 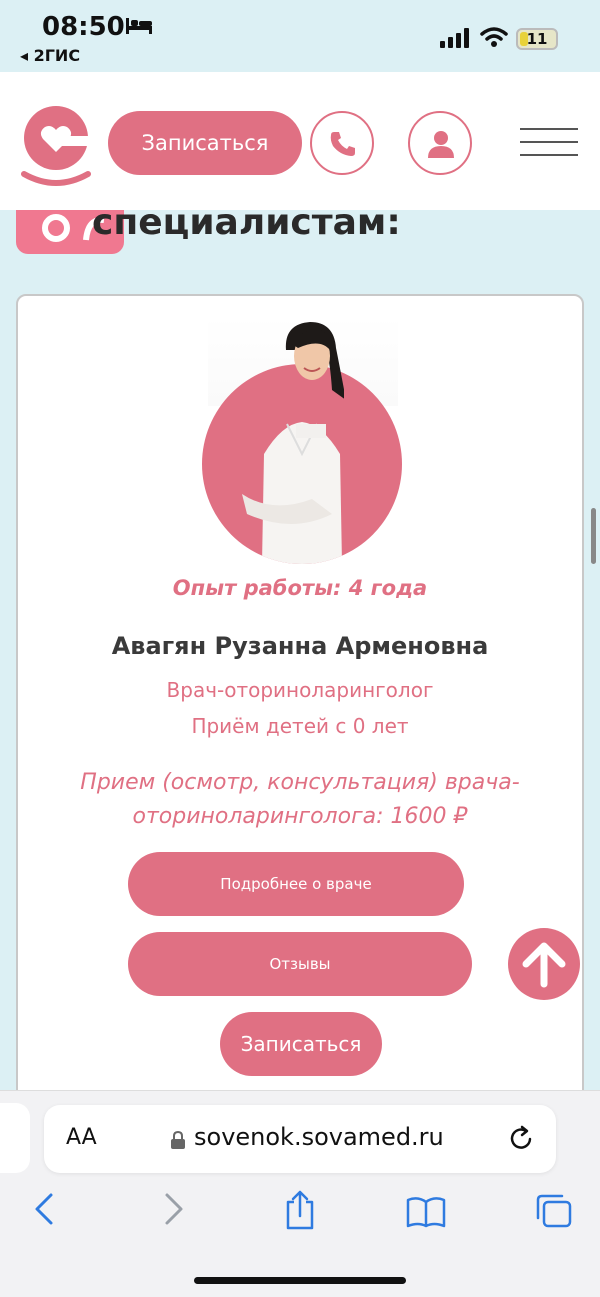 I want to click on back-to-app-link: ◂ 2ГИС, so click(x=50, y=55).